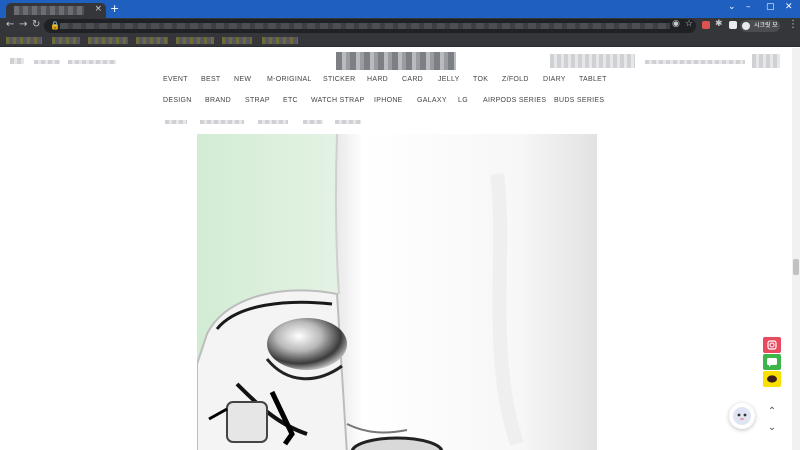  I want to click on scrollbar-thumb, so click(796, 267).